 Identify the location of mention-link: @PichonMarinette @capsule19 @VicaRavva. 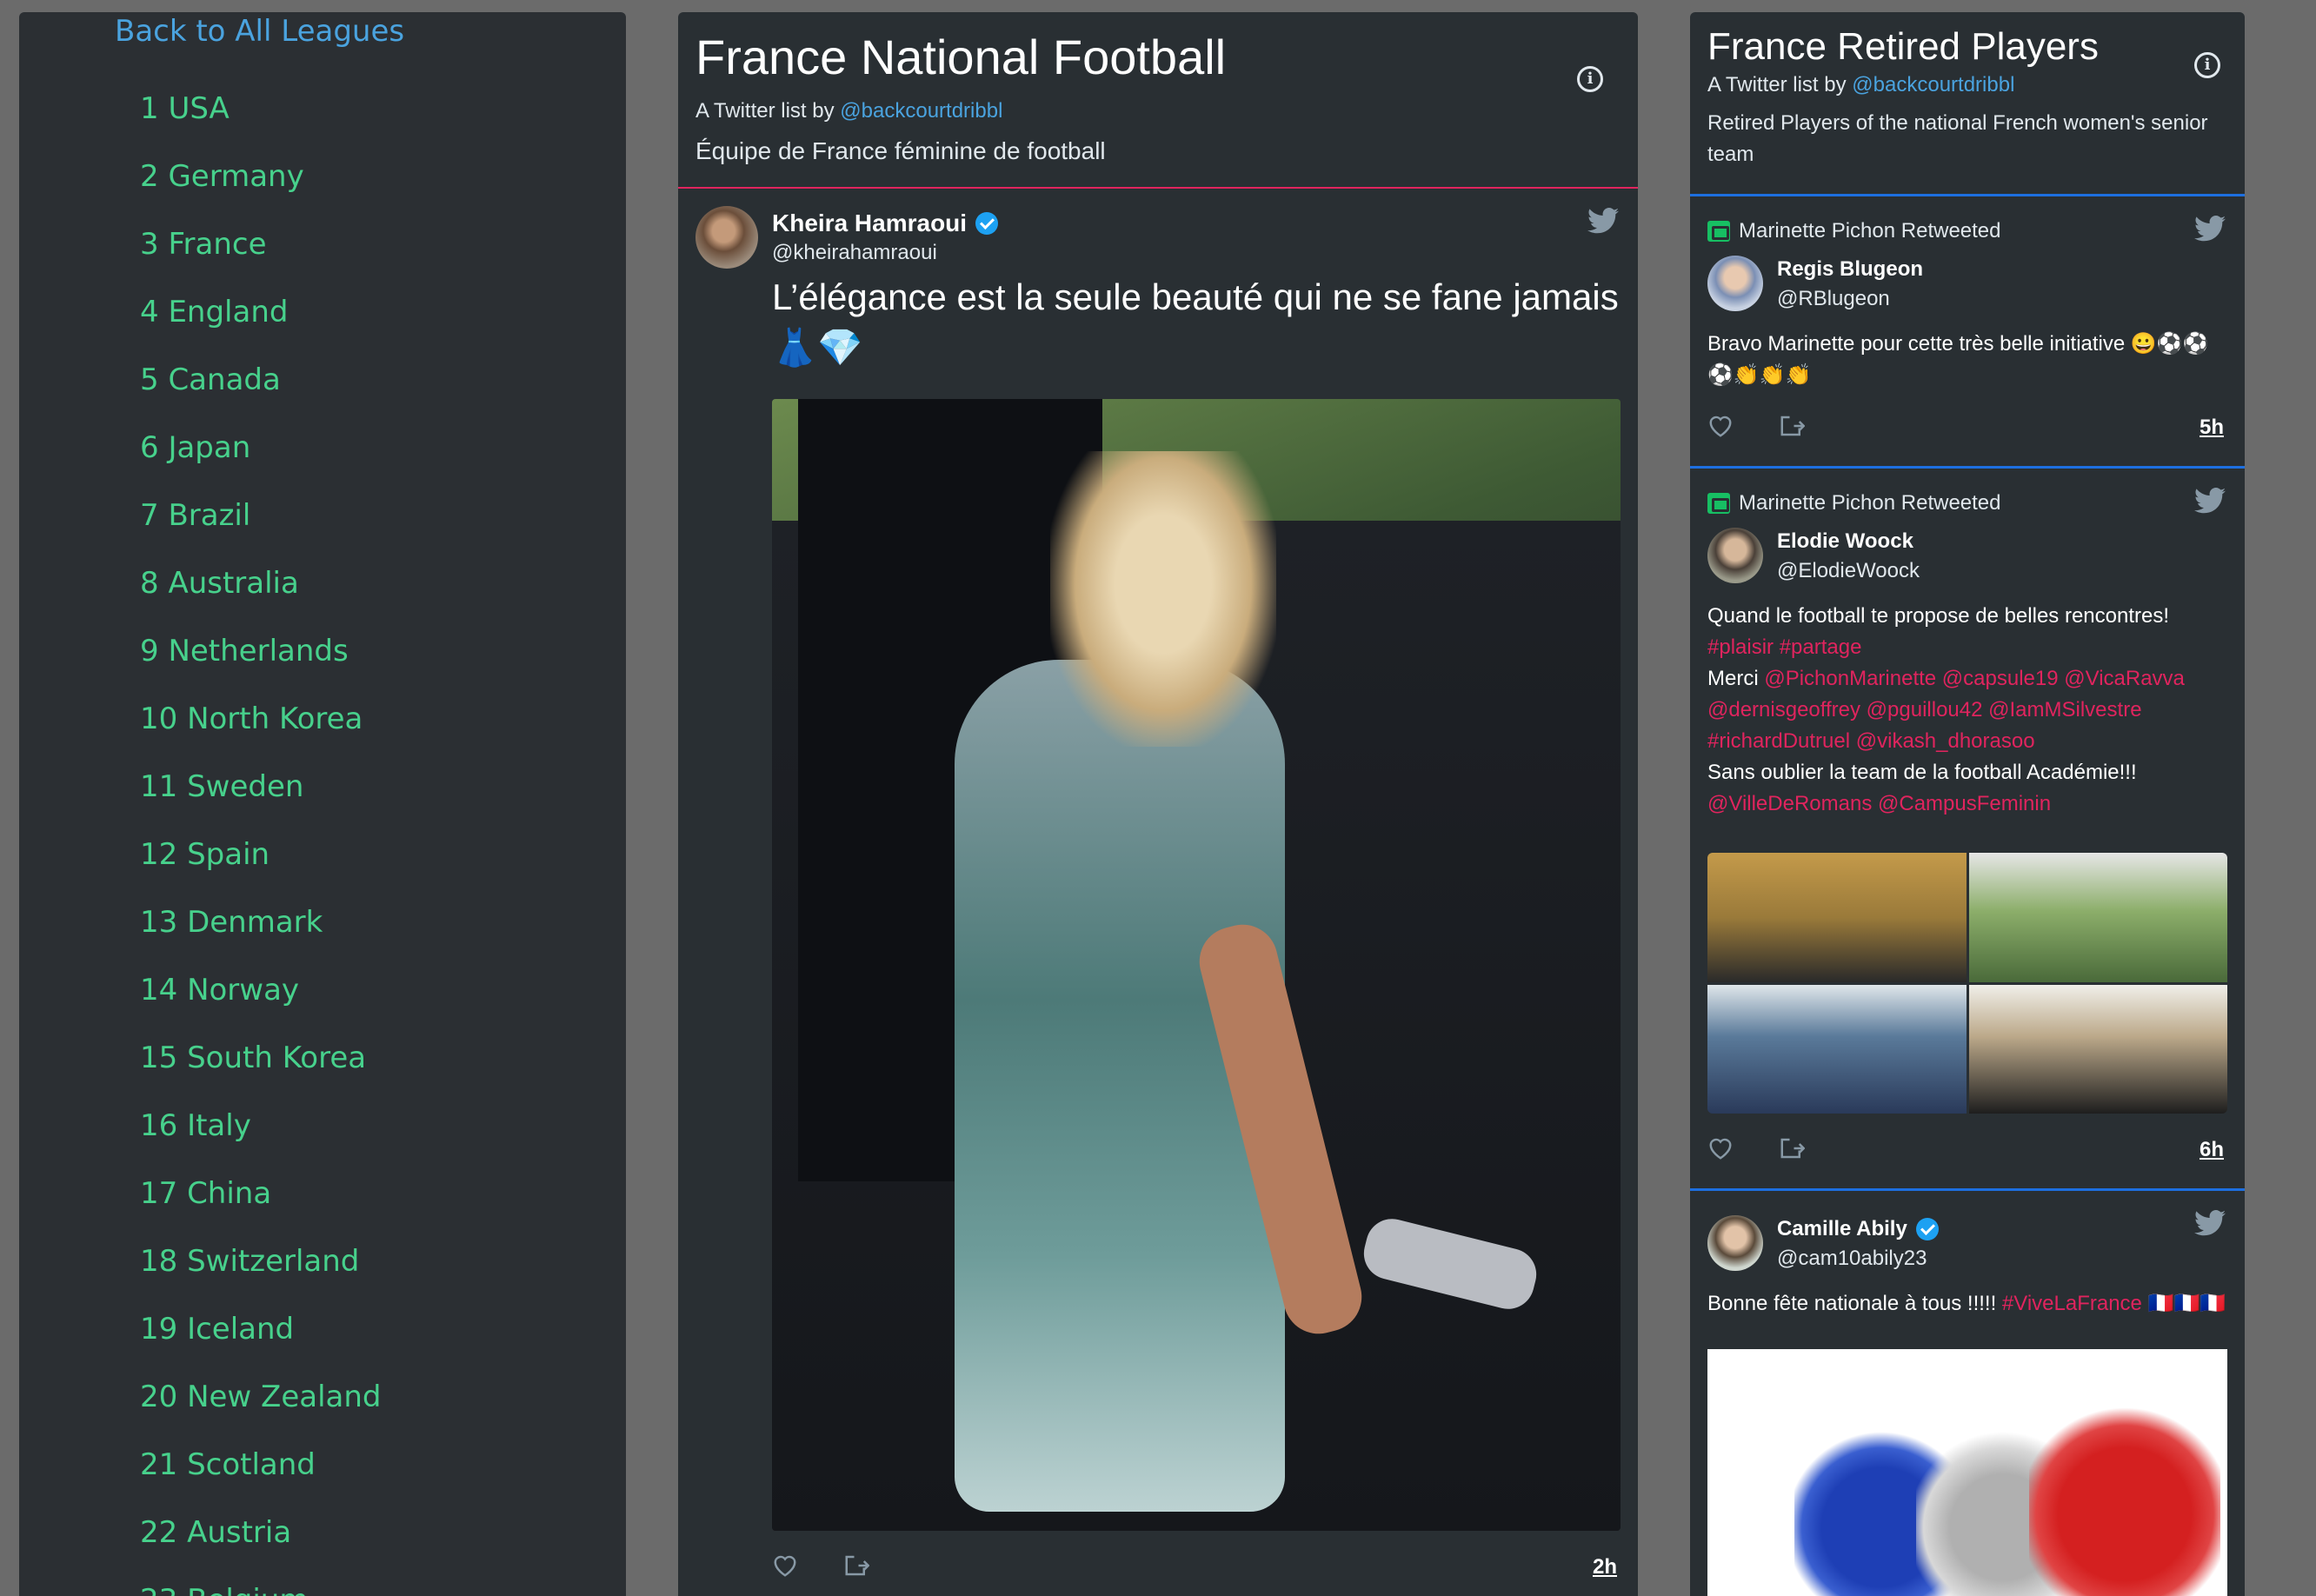
(1975, 678).